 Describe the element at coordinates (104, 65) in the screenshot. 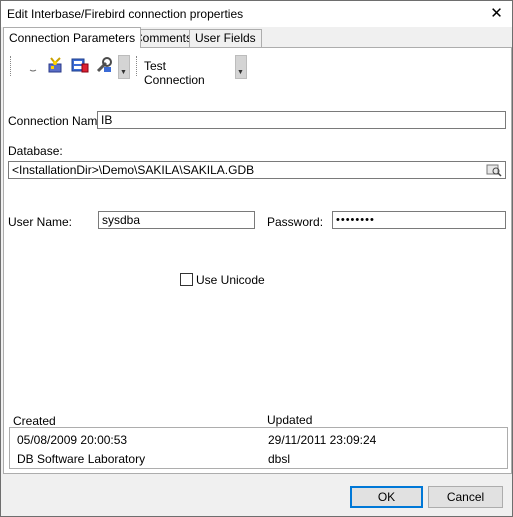

I see `tools-icon` at that location.